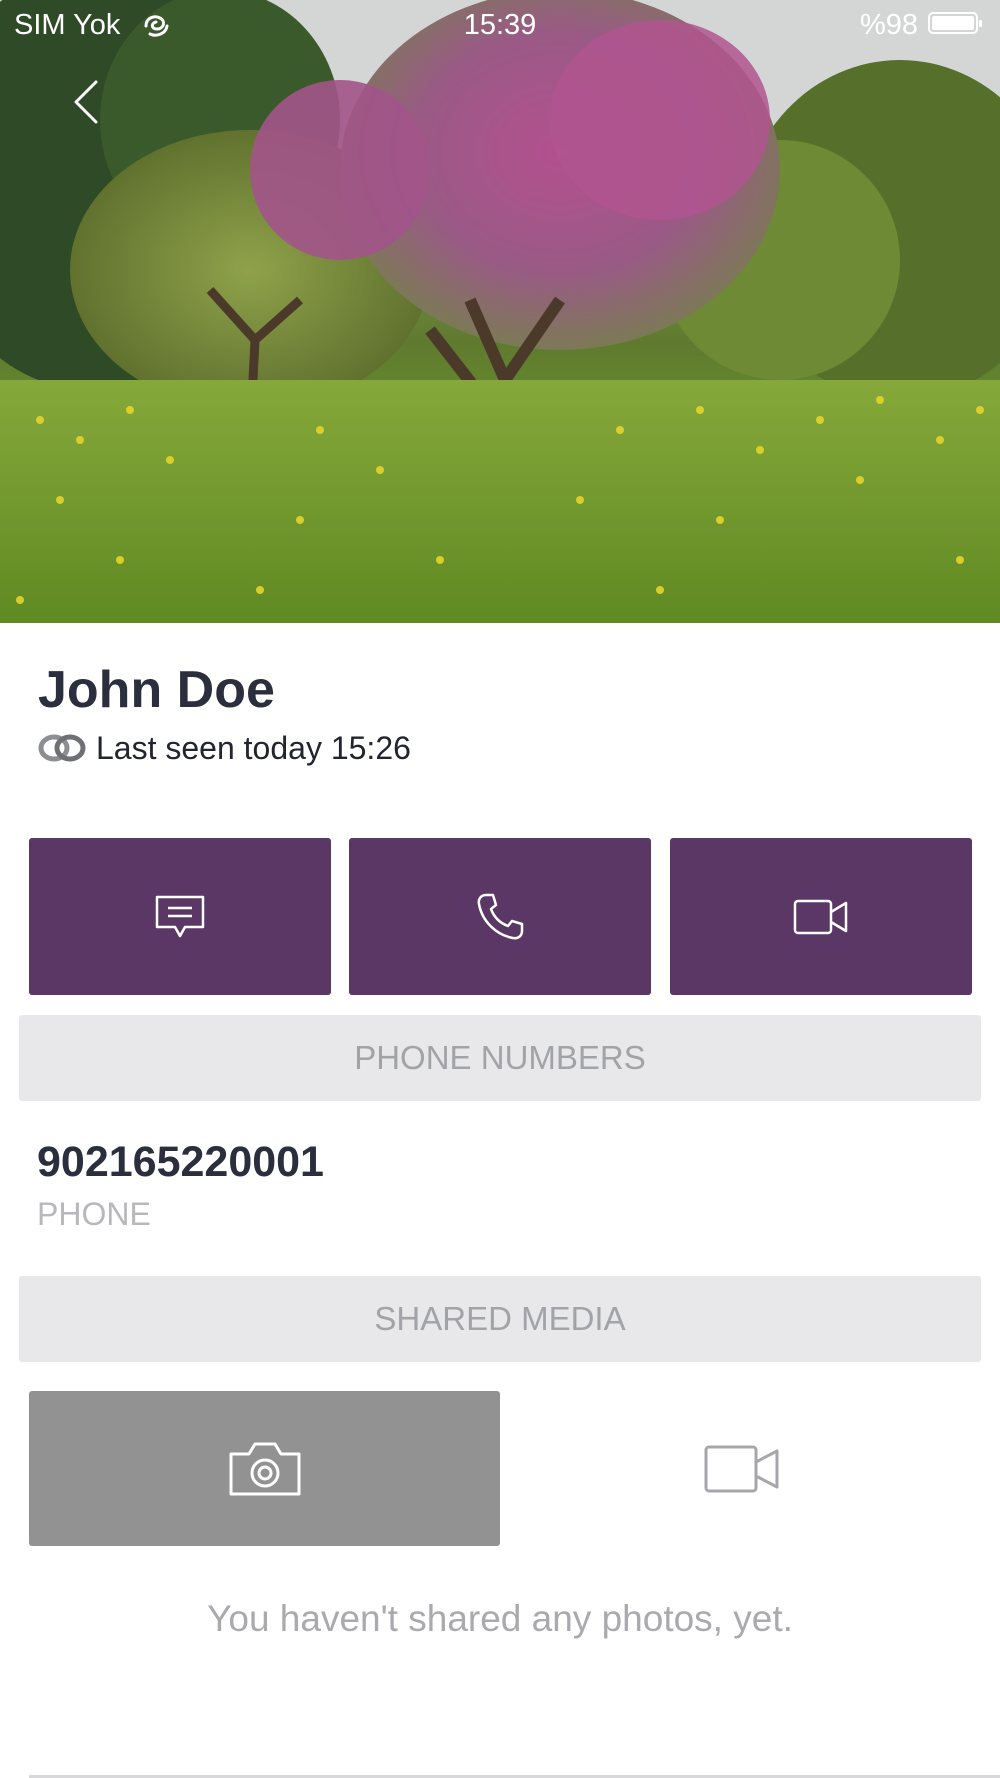  I want to click on last-seen-row: Last seen today 15:26, so click(224, 748).